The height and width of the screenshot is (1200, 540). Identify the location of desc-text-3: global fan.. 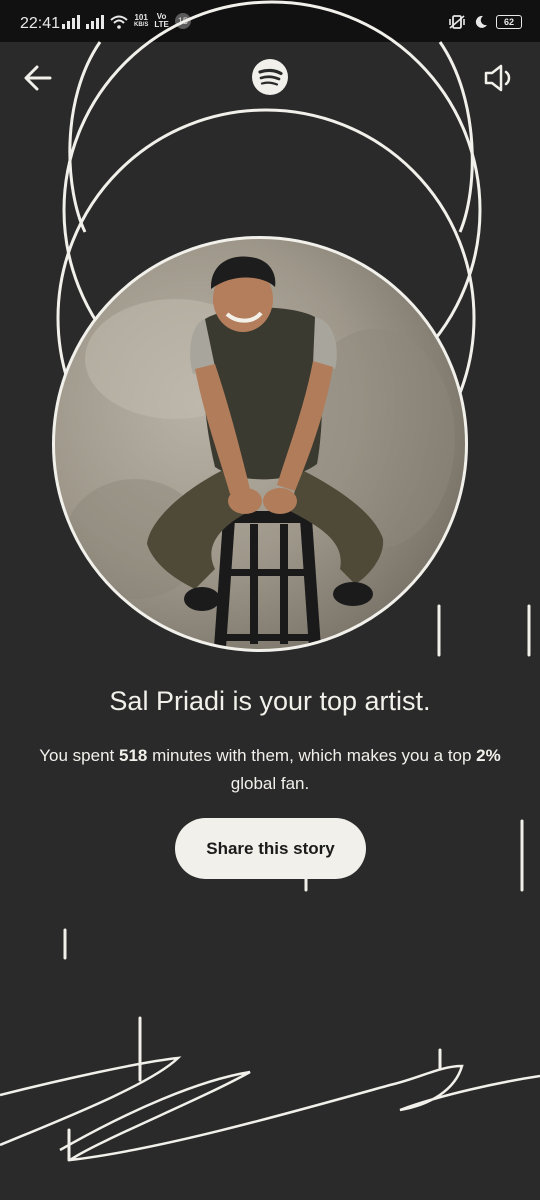
(270, 783).